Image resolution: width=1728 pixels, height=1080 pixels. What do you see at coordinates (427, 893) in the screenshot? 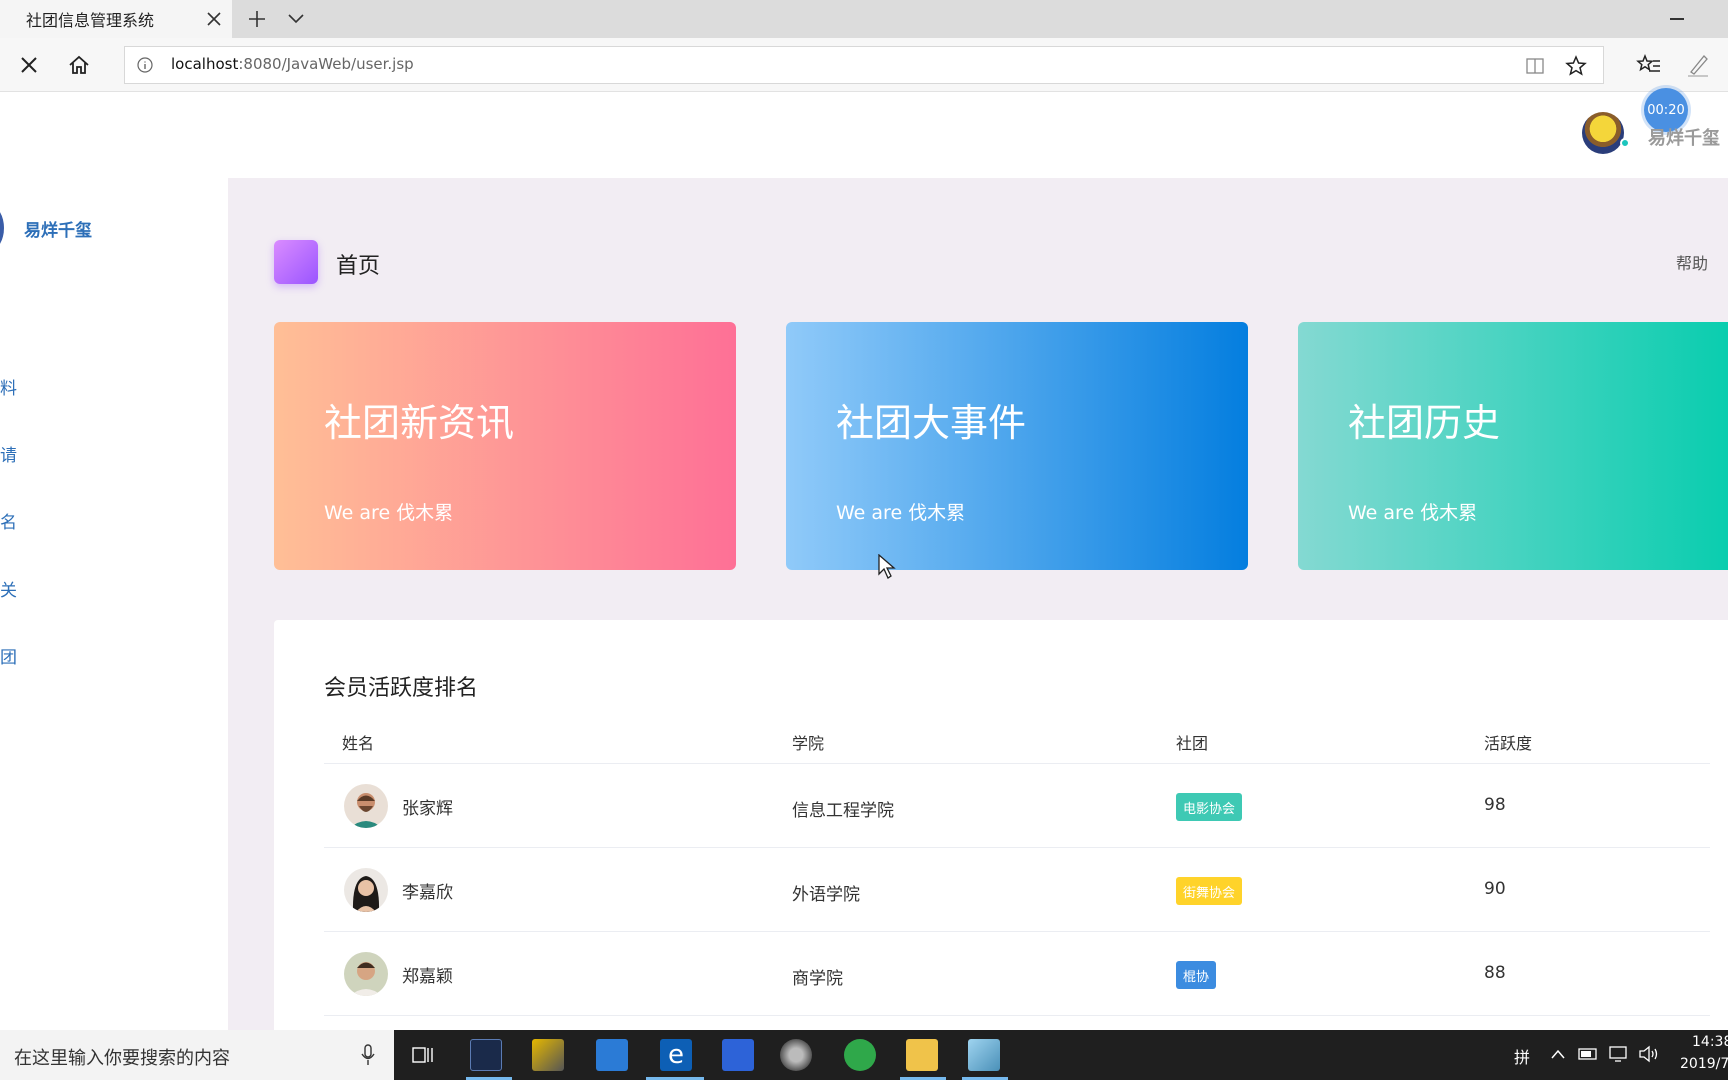
I see `member-name: 李嘉欣` at bounding box center [427, 893].